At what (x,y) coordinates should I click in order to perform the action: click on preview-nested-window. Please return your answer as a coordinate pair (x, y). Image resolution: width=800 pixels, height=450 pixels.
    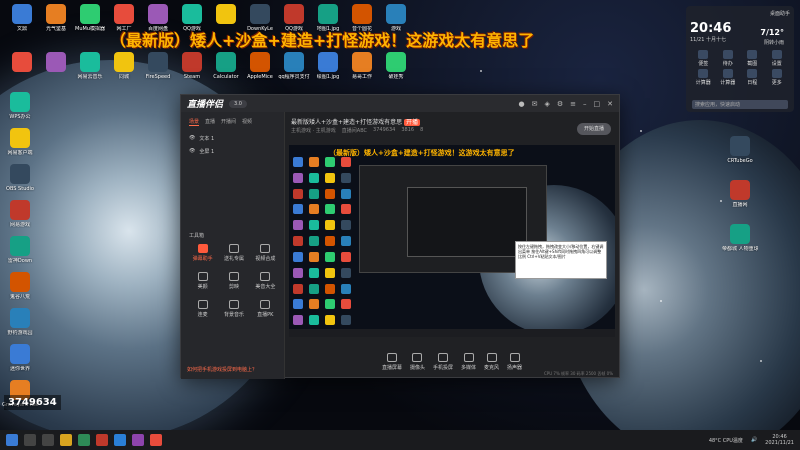
    Looking at the image, I should click on (467, 222).